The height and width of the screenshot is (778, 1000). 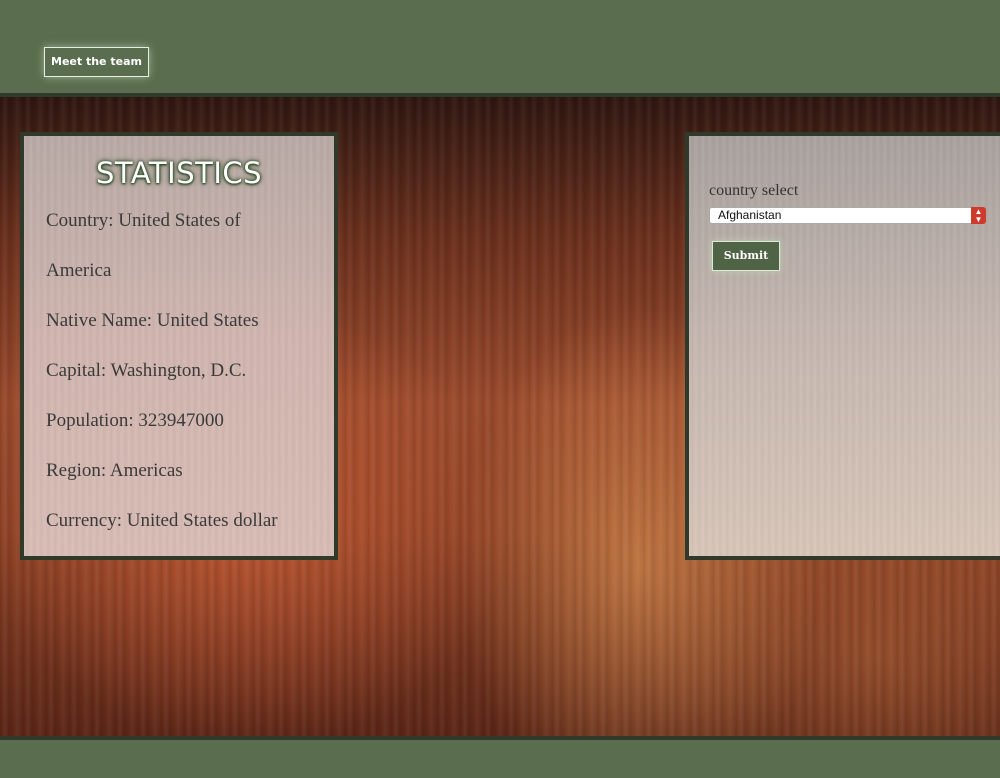 I want to click on statistics-title: STATISTICS, so click(x=179, y=173).